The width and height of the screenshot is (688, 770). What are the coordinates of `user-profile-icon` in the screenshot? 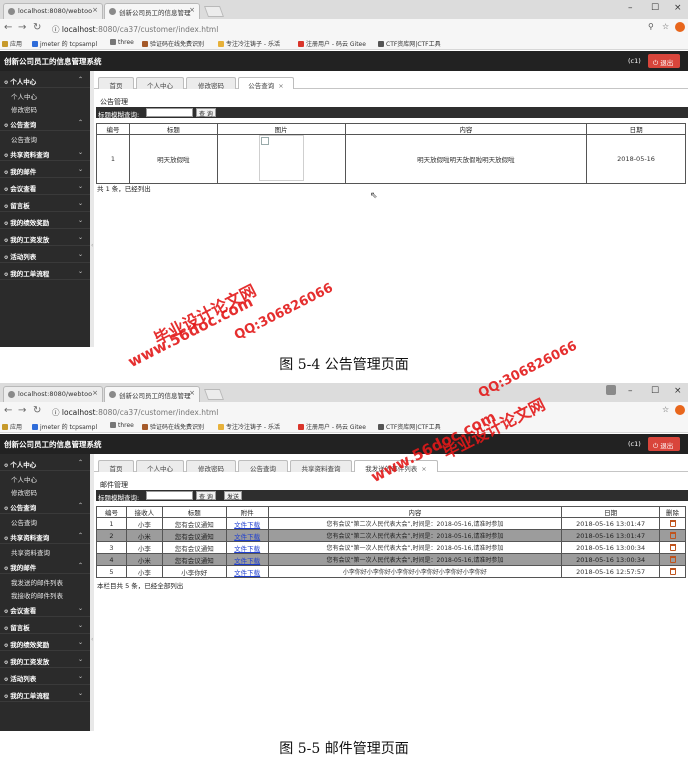 It's located at (611, 390).